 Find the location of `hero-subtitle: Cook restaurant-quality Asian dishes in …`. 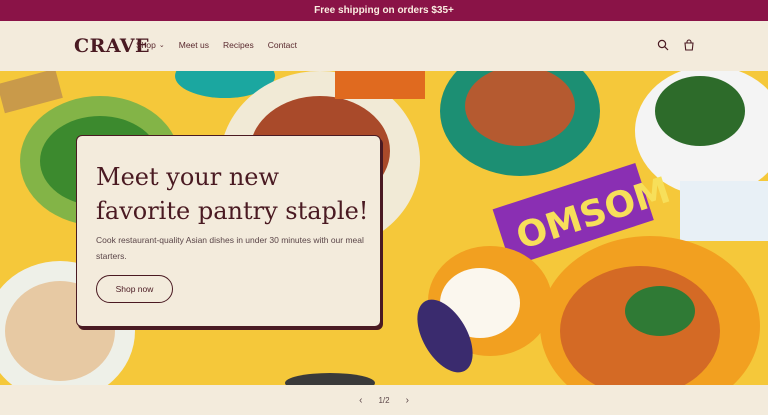

hero-subtitle: Cook restaurant-quality Asian dishes in … is located at coordinates (230, 248).